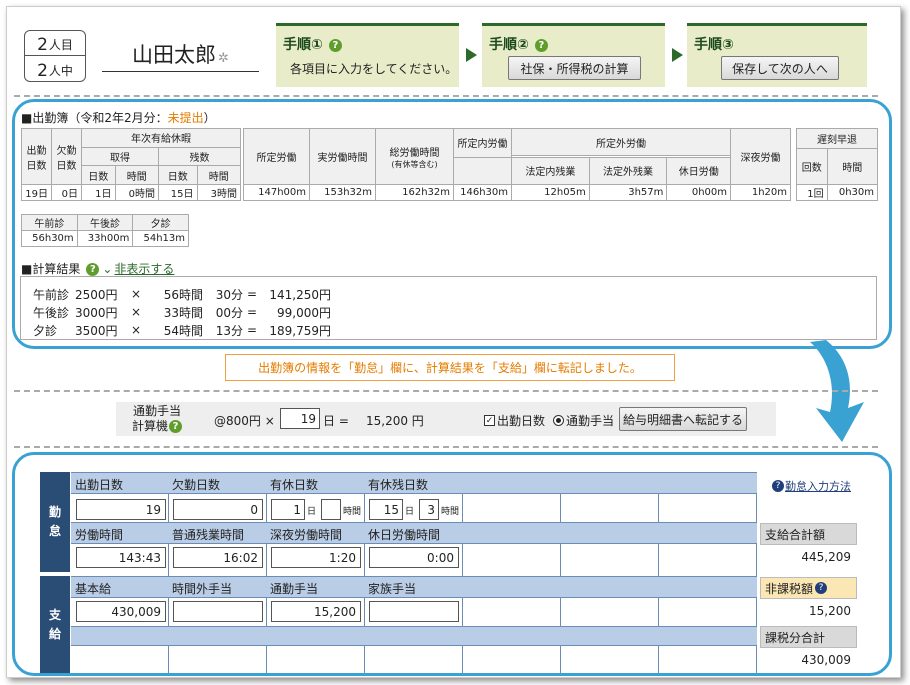 The image size is (910, 685). What do you see at coordinates (374, 69) in the screenshot?
I see `step-1-text: 各項目に入力をしてください。` at bounding box center [374, 69].